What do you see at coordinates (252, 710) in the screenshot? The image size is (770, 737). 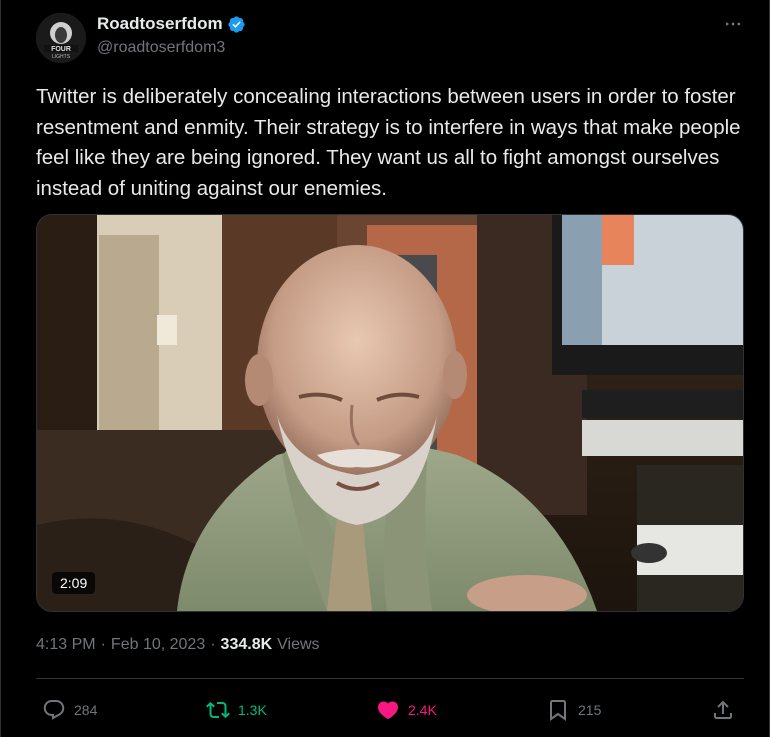 I see `repost-count: 1.3K` at bounding box center [252, 710].